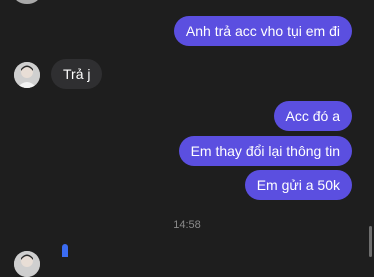  What do you see at coordinates (262, 31) in the screenshot?
I see `outgoing-message-bubble: Anh trả acc vho tụi em đi` at bounding box center [262, 31].